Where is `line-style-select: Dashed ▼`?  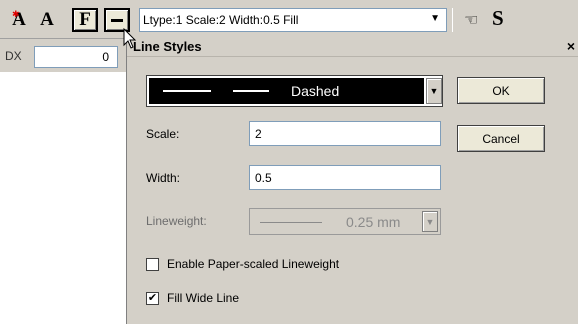 line-style-select: Dashed ▼ is located at coordinates (294, 91).